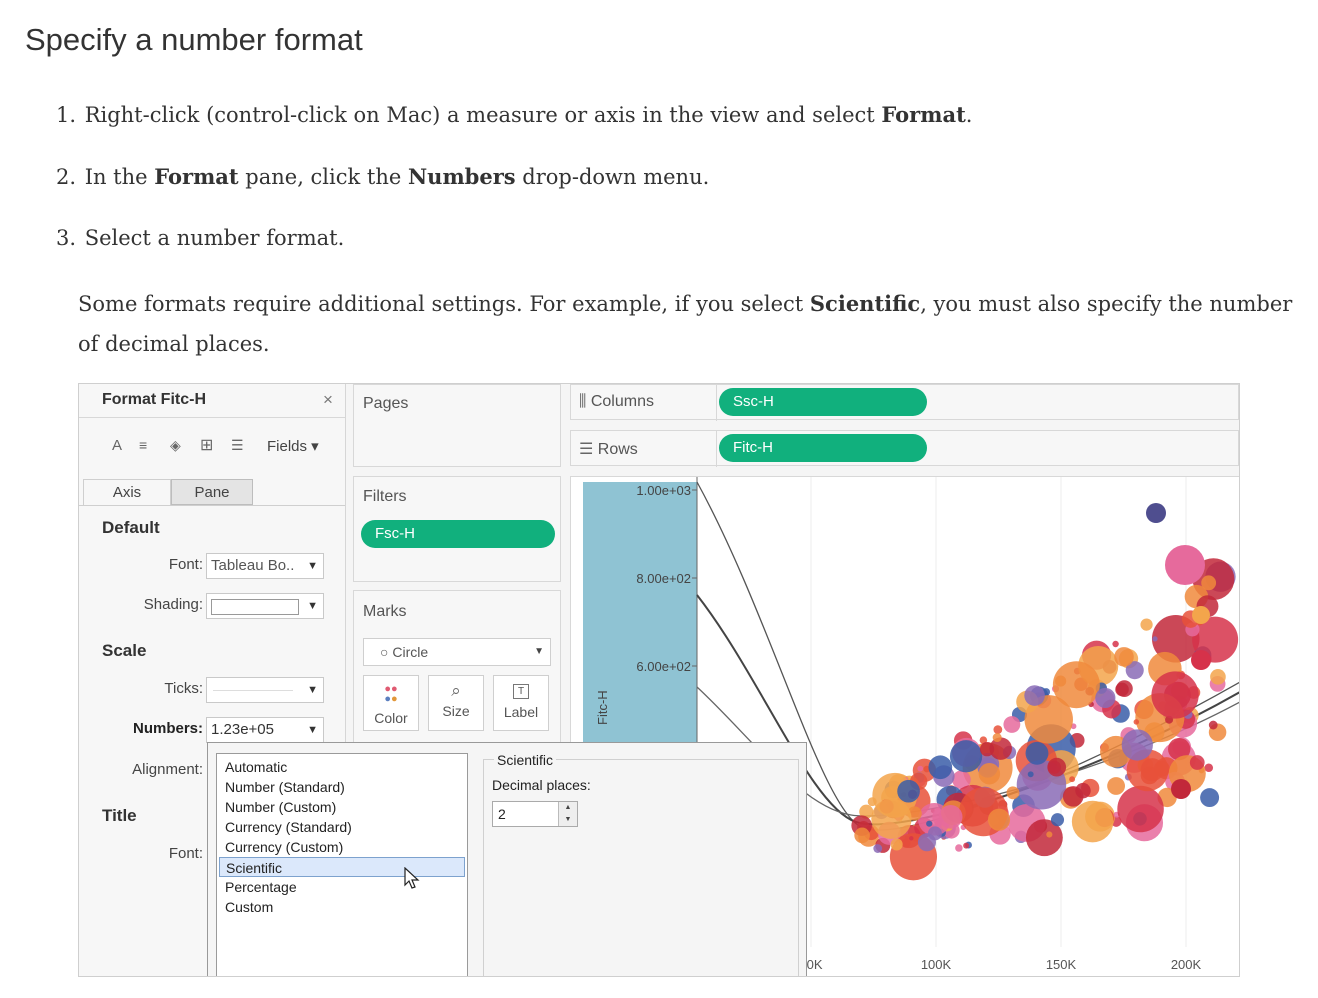  Describe the element at coordinates (583, 401) in the screenshot. I see `columns-icon: ⫼` at that location.